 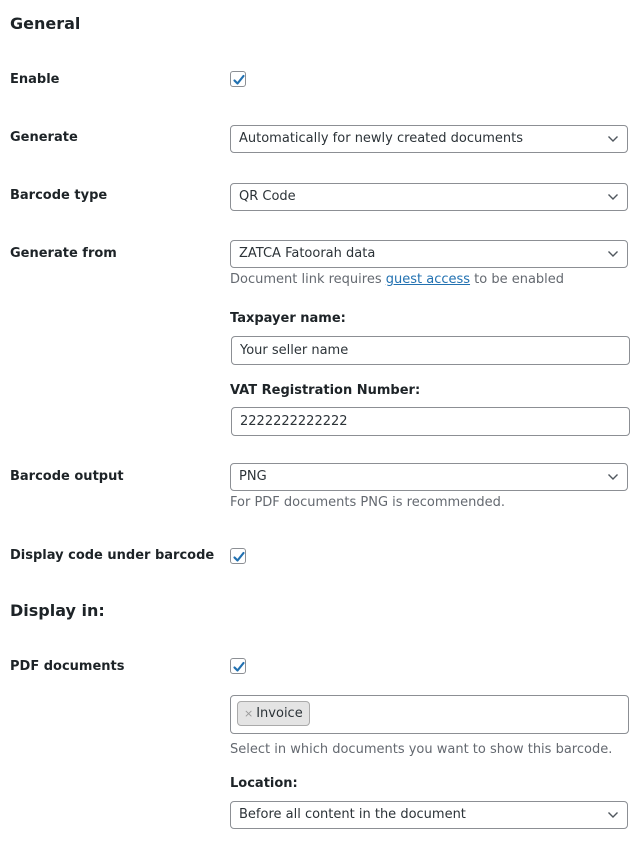 I want to click on taxpayer-name-input: Your seller name, so click(x=430, y=350).